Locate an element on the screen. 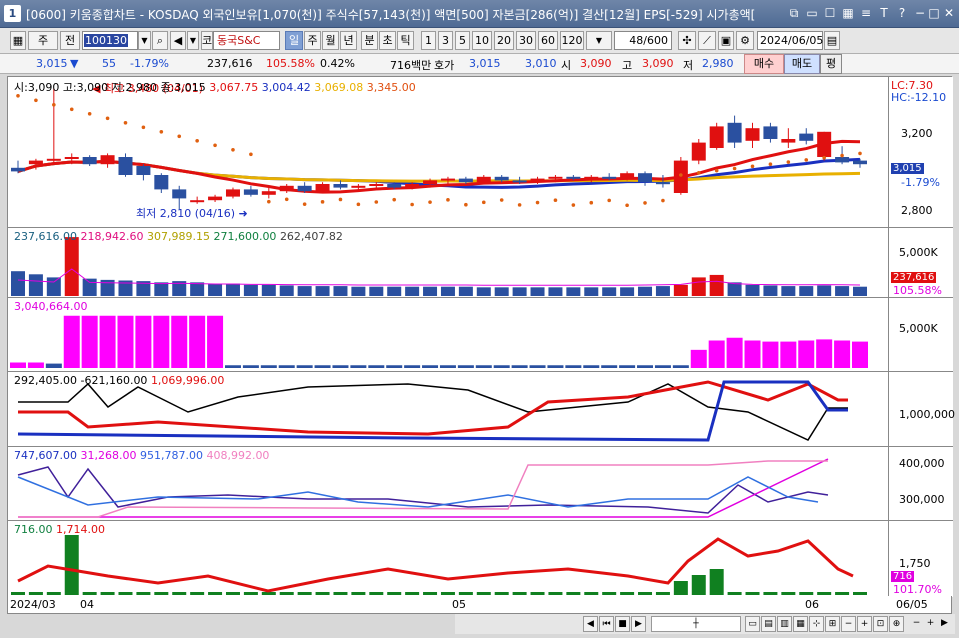 This screenshot has height=638, width=959. amount2-pane: 716.00 1,714.00 1,750 716 101.70% is located at coordinates (480, 559).